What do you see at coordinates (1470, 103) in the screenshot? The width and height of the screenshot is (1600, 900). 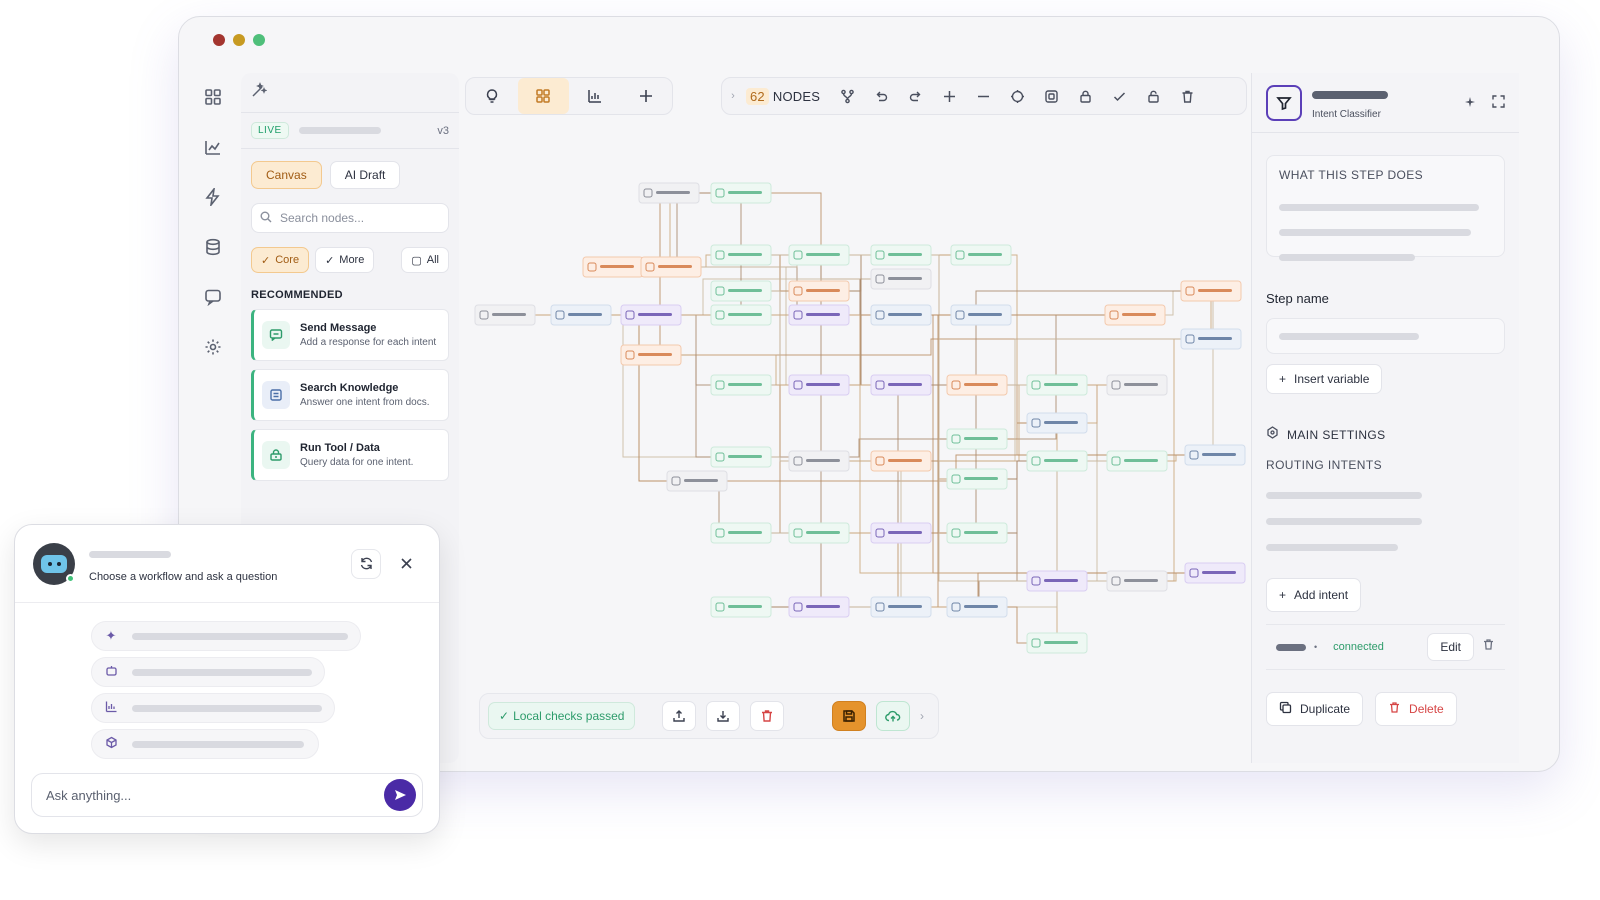 I see `sparkle-icon` at bounding box center [1470, 103].